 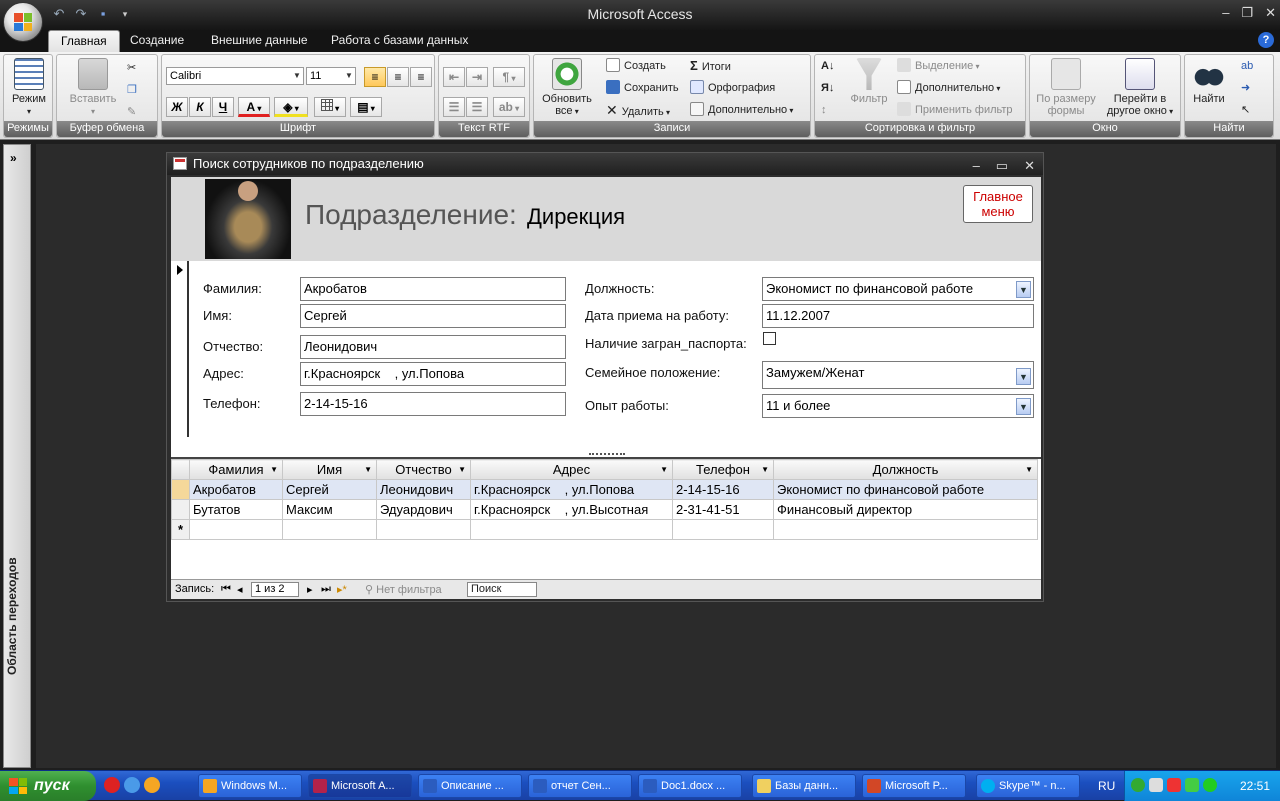 What do you see at coordinates (236, 469) in the screenshot?
I see `column-header: Фамилия ▼` at bounding box center [236, 469].